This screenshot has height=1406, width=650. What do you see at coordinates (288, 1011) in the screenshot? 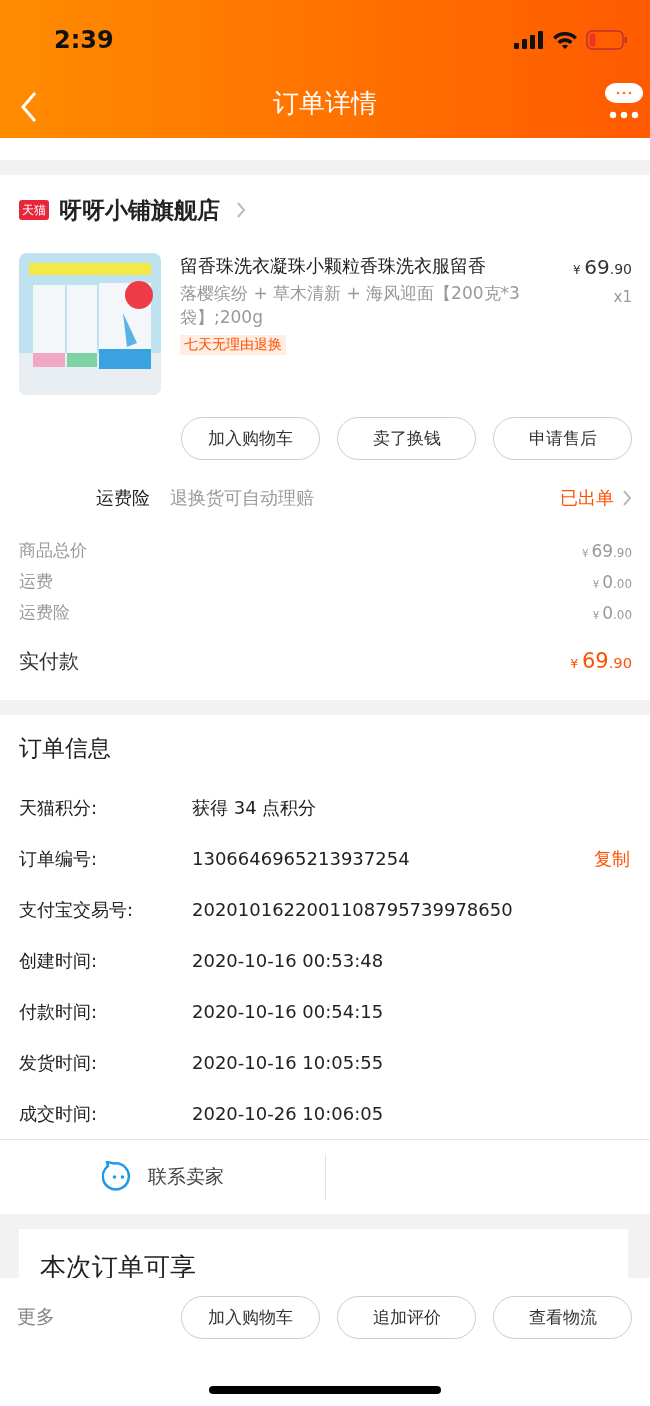
I see `info-value: 2020-10-16 00:54:15` at bounding box center [288, 1011].